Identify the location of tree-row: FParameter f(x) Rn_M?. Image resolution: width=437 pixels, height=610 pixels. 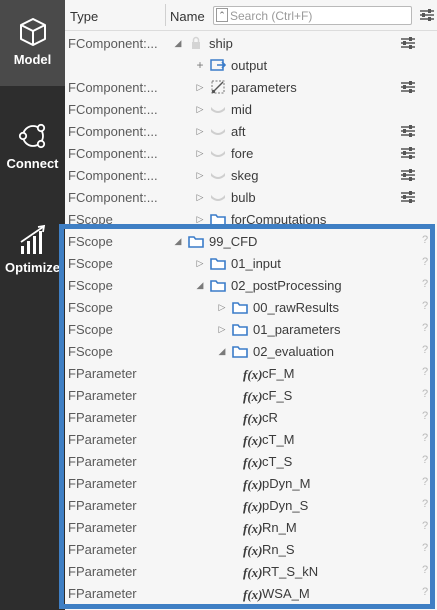
(251, 527).